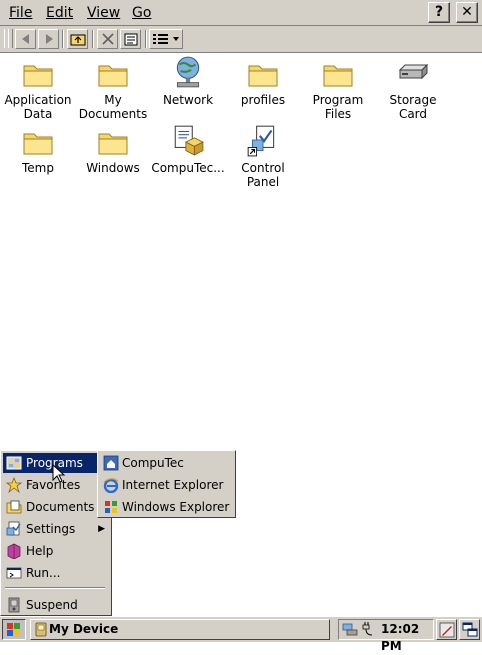 The height and width of the screenshot is (655, 482). I want to click on icon-my-documents: My Documents, so click(113, 89).